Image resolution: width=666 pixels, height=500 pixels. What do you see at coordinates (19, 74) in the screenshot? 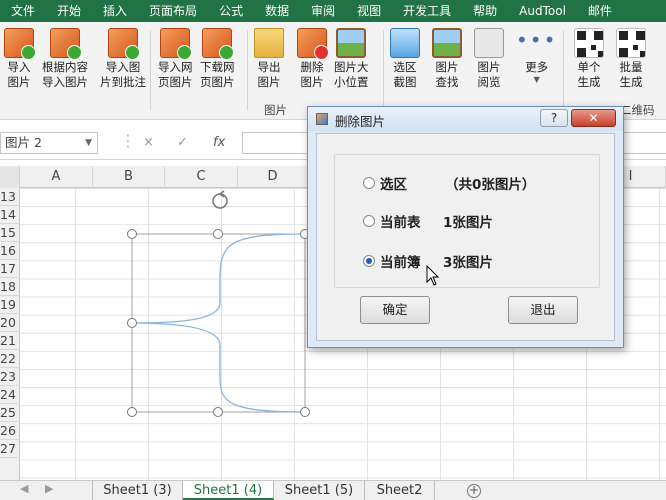
I see `import-picture-label: 导入 图片` at bounding box center [19, 74].